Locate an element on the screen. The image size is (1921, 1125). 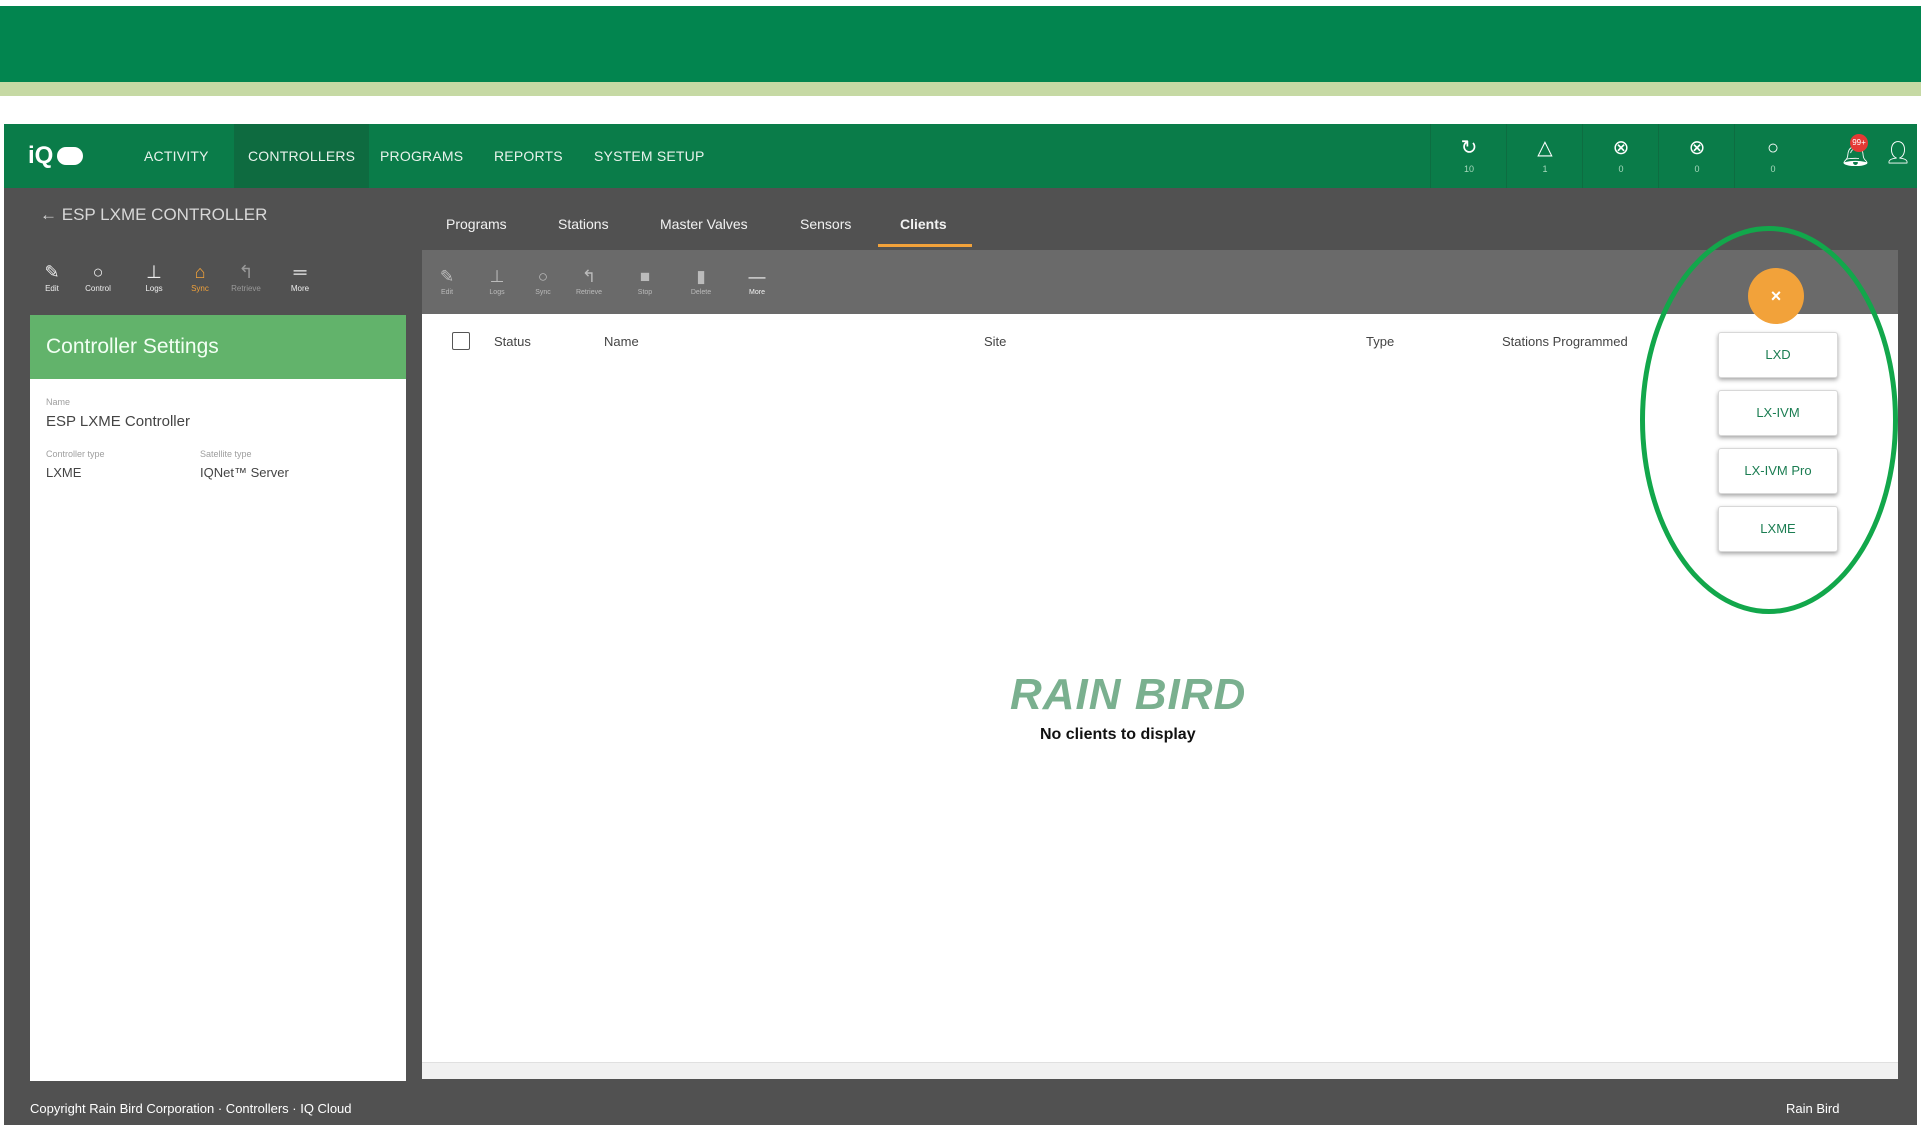
offline-icon: ⊗ is located at coordinates (1621, 148).